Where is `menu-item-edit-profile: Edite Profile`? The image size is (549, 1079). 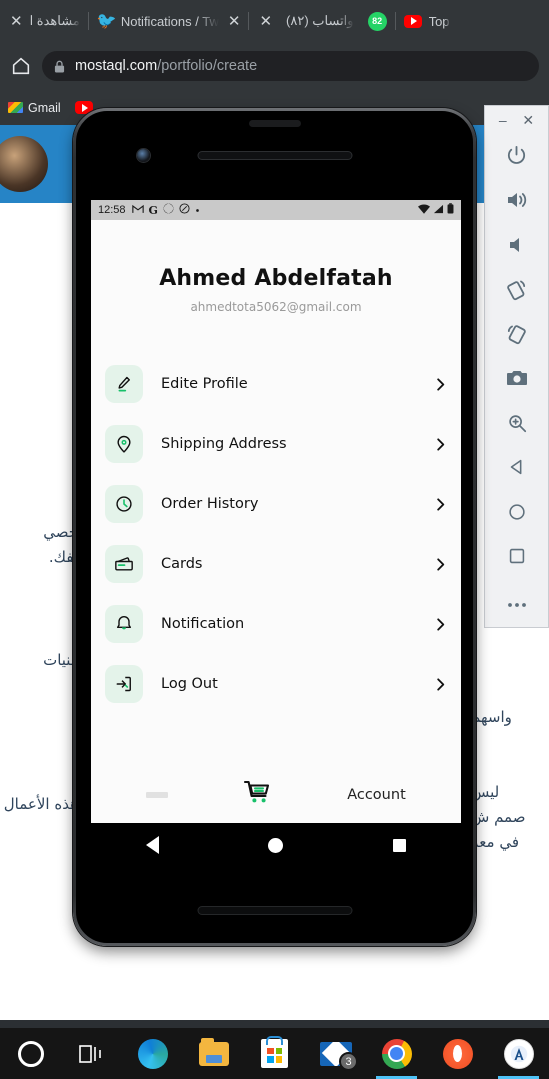
menu-item-edit-profile: Edite Profile is located at coordinates (276, 384).